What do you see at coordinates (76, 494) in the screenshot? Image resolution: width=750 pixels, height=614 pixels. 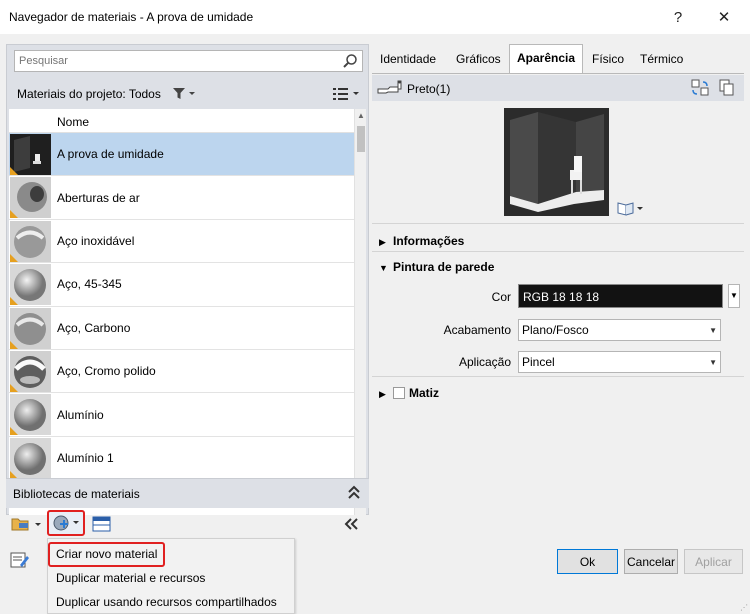 I see `material-libraries-label: Bibliotecas de materiais` at bounding box center [76, 494].